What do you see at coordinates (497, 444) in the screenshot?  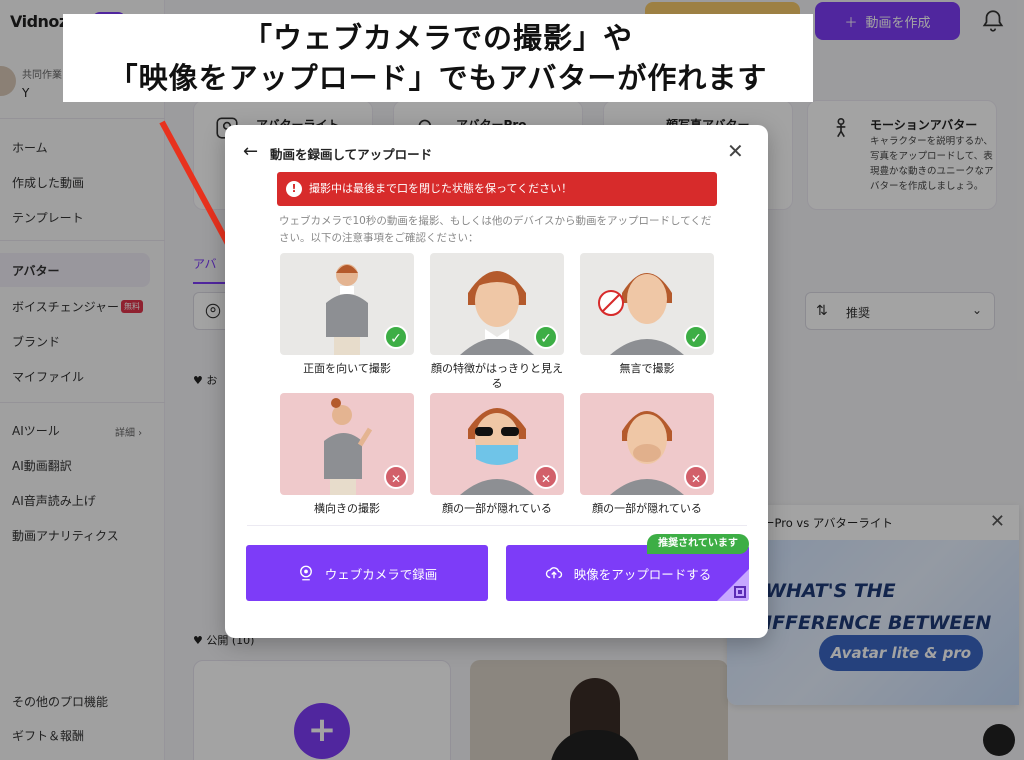 I see `example-mask-sunglasses: ✕` at bounding box center [497, 444].